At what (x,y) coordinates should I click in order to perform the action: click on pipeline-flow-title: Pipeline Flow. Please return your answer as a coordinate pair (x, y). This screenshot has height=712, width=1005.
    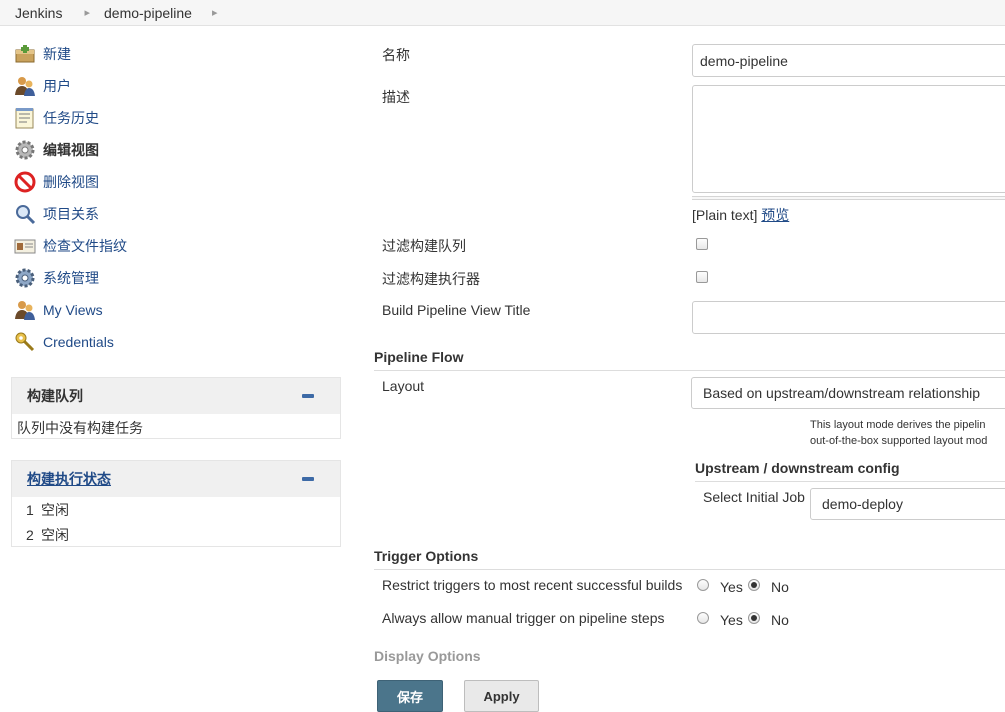
    Looking at the image, I should click on (419, 357).